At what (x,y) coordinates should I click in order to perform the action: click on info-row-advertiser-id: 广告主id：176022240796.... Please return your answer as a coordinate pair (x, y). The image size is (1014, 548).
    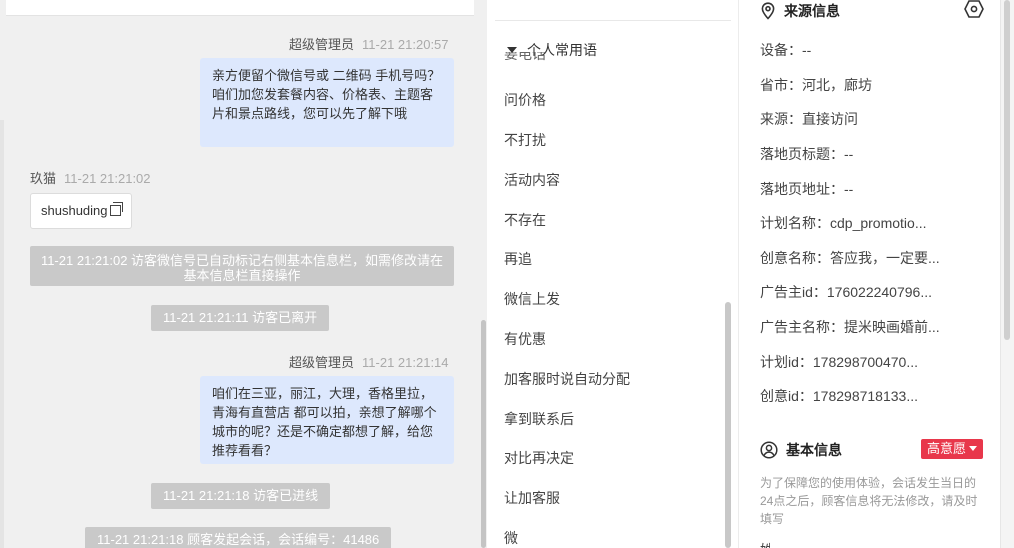
    Looking at the image, I should click on (846, 292).